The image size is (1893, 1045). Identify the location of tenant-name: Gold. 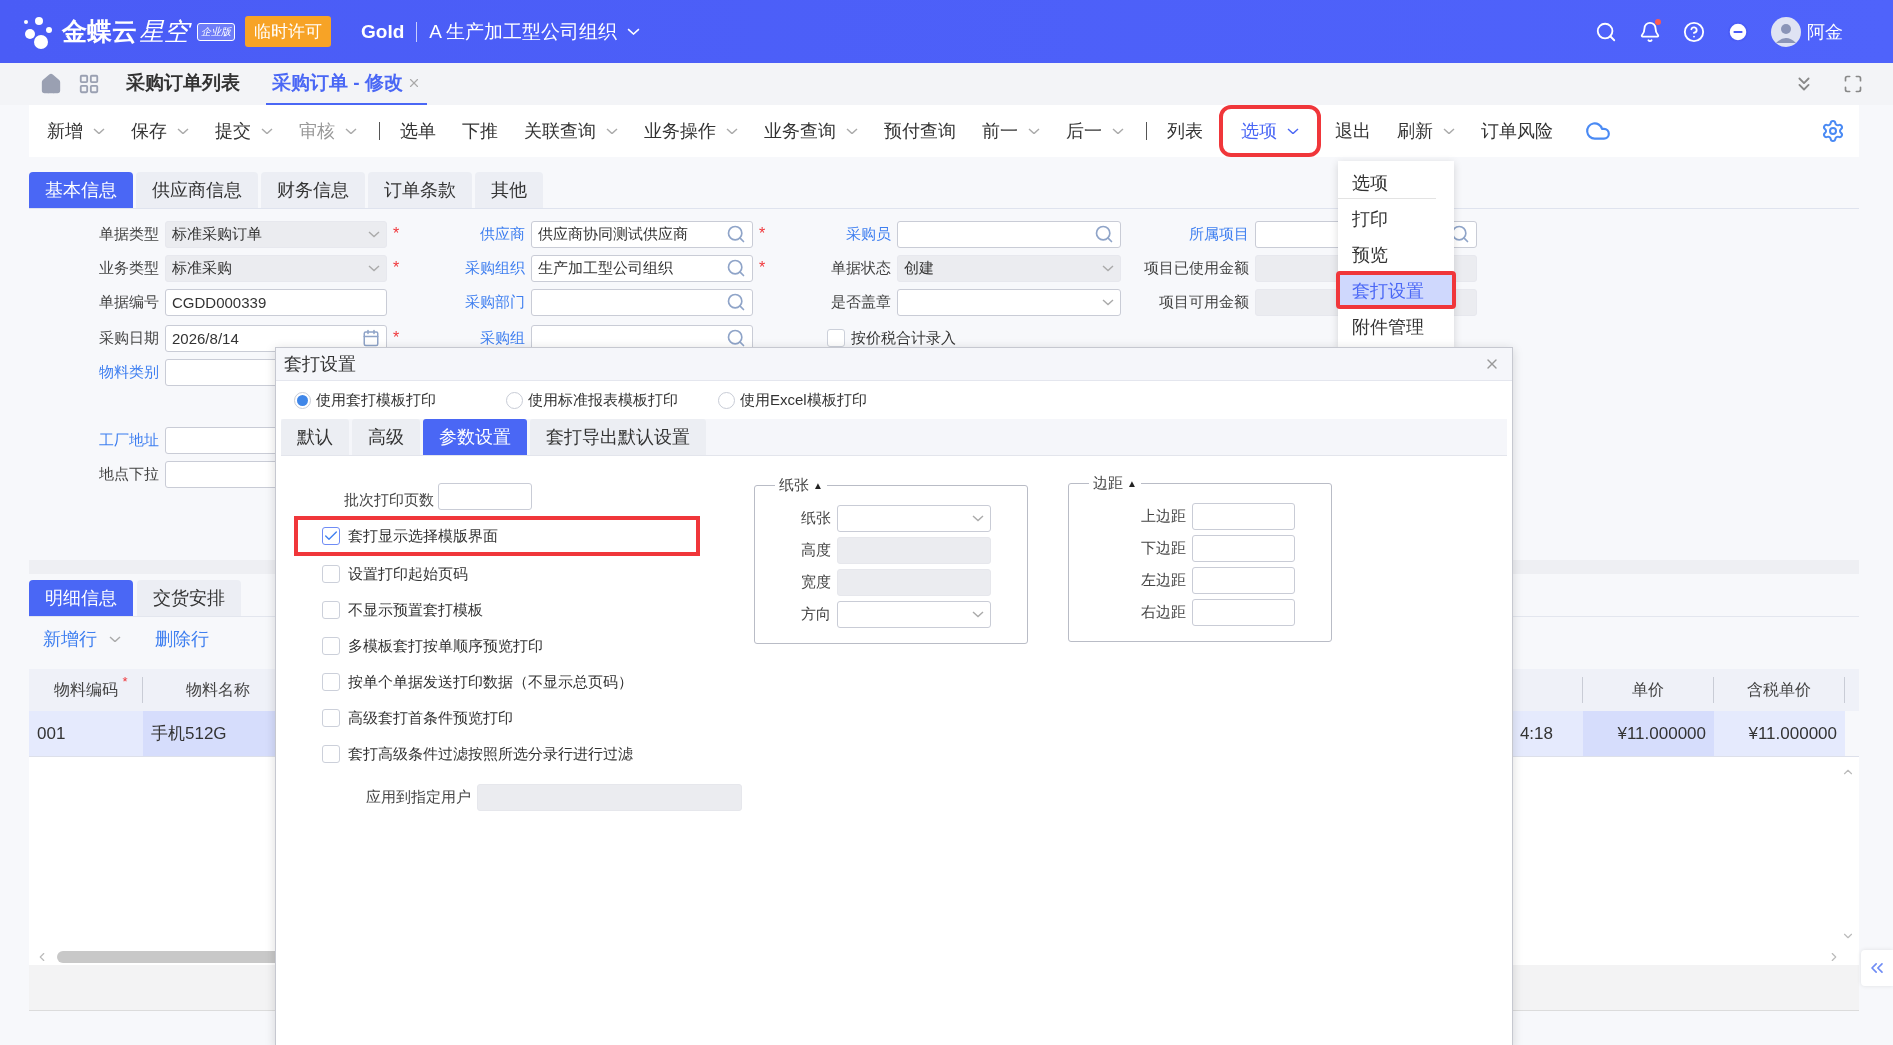
(383, 31).